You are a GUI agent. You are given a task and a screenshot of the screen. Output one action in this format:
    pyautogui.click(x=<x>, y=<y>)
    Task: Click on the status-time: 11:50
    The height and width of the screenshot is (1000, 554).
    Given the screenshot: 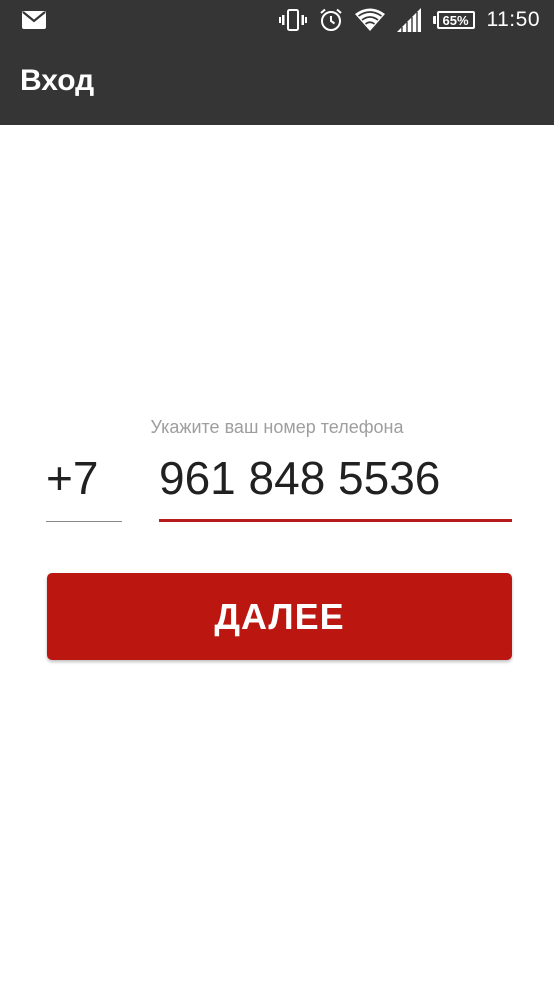 What is the action you would take?
    pyautogui.click(x=513, y=19)
    